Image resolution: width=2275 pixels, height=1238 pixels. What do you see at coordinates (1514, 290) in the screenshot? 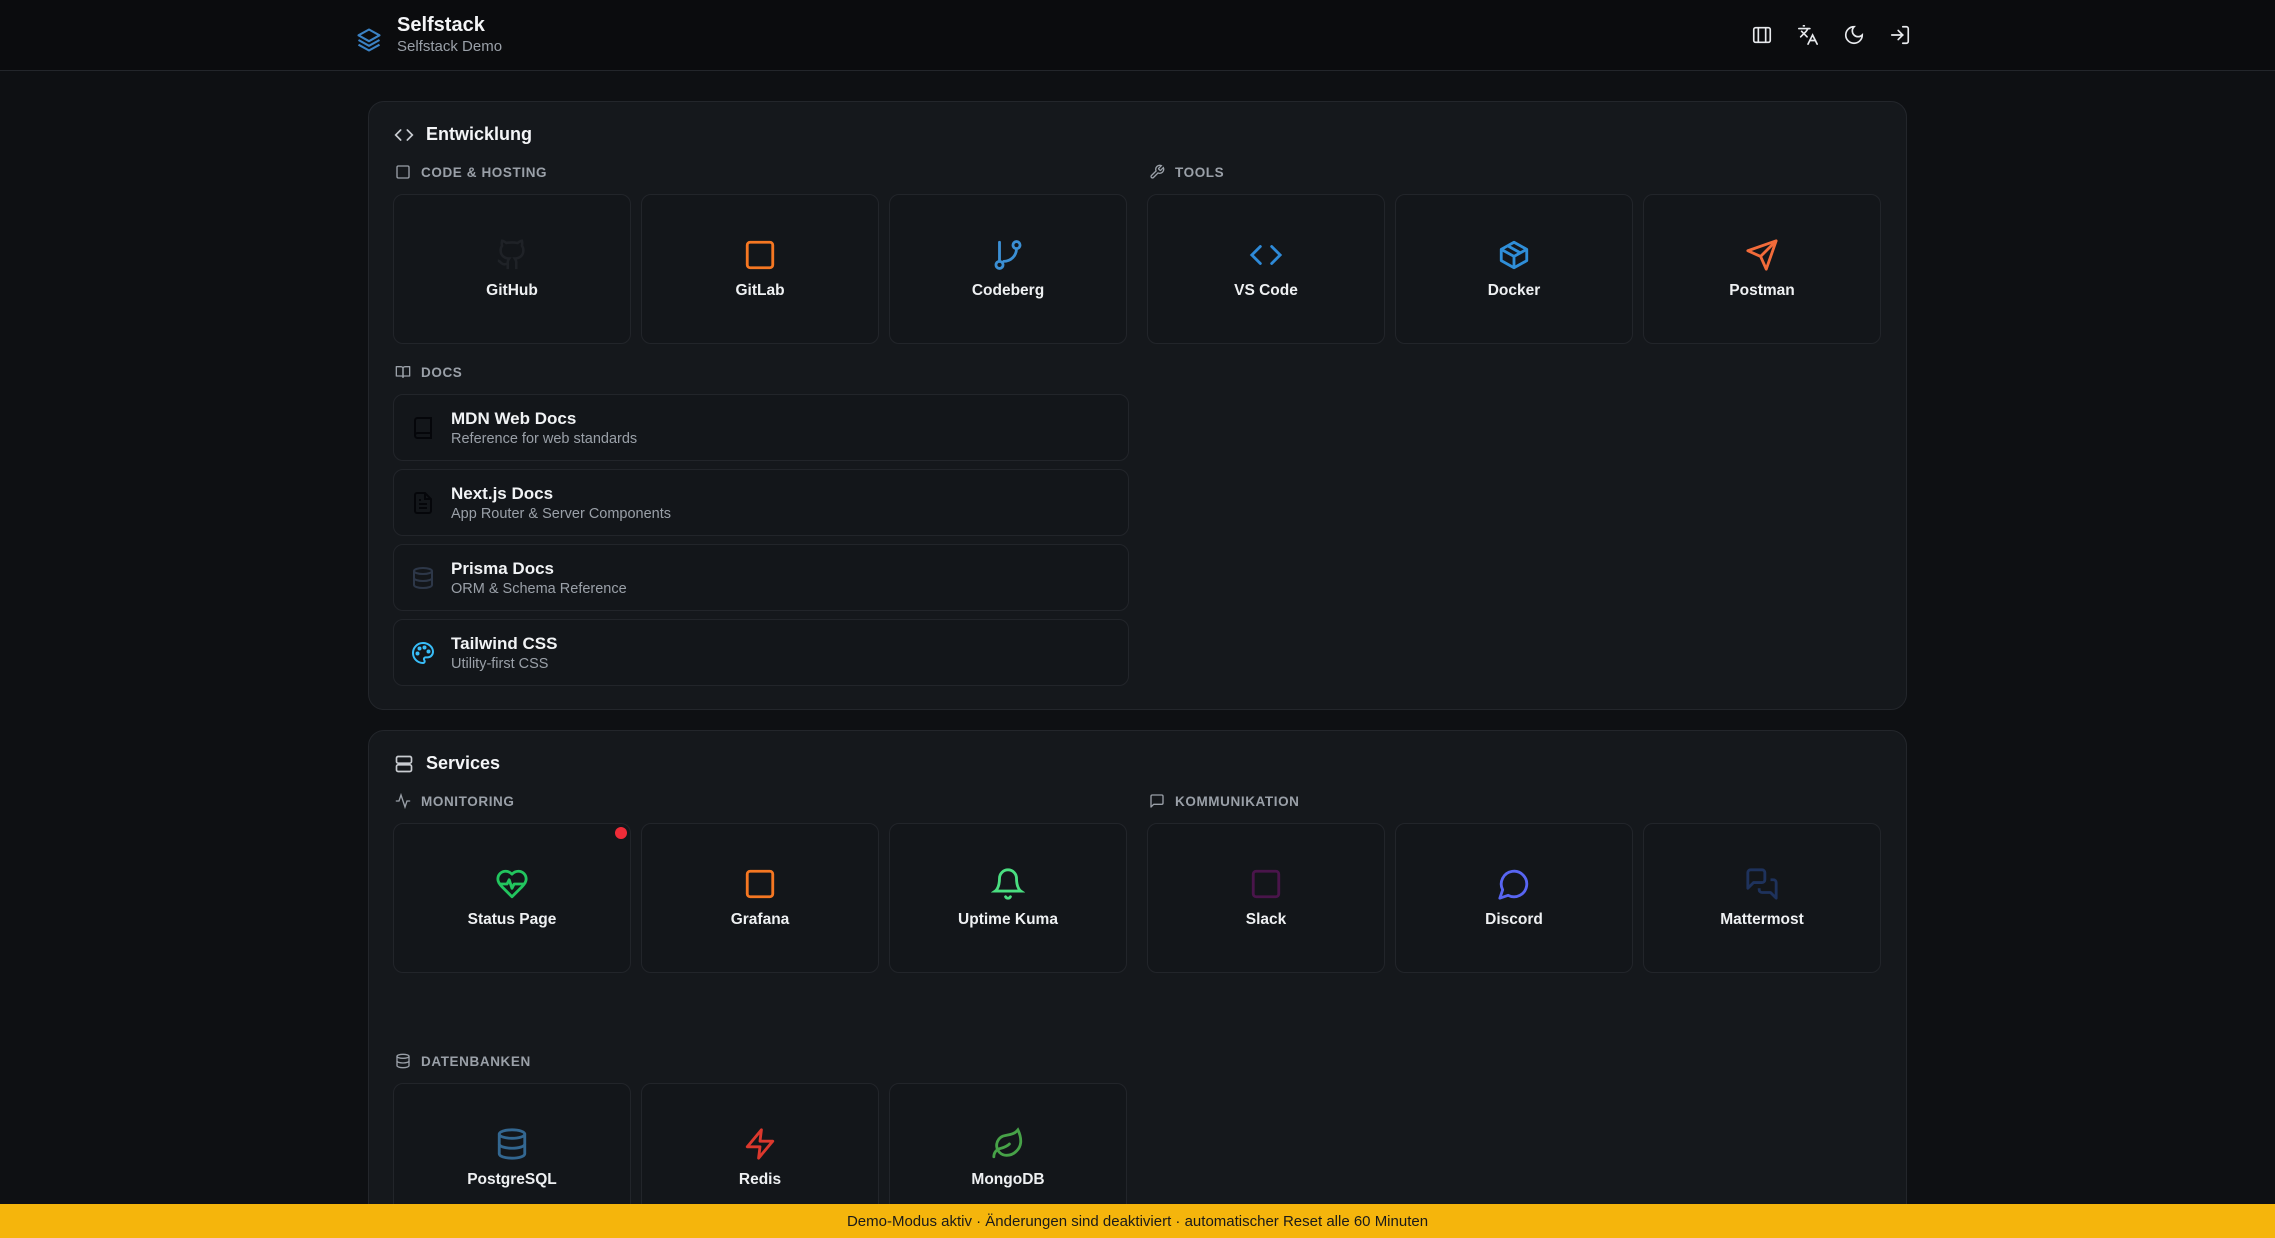
I see `tile-label: Docker` at bounding box center [1514, 290].